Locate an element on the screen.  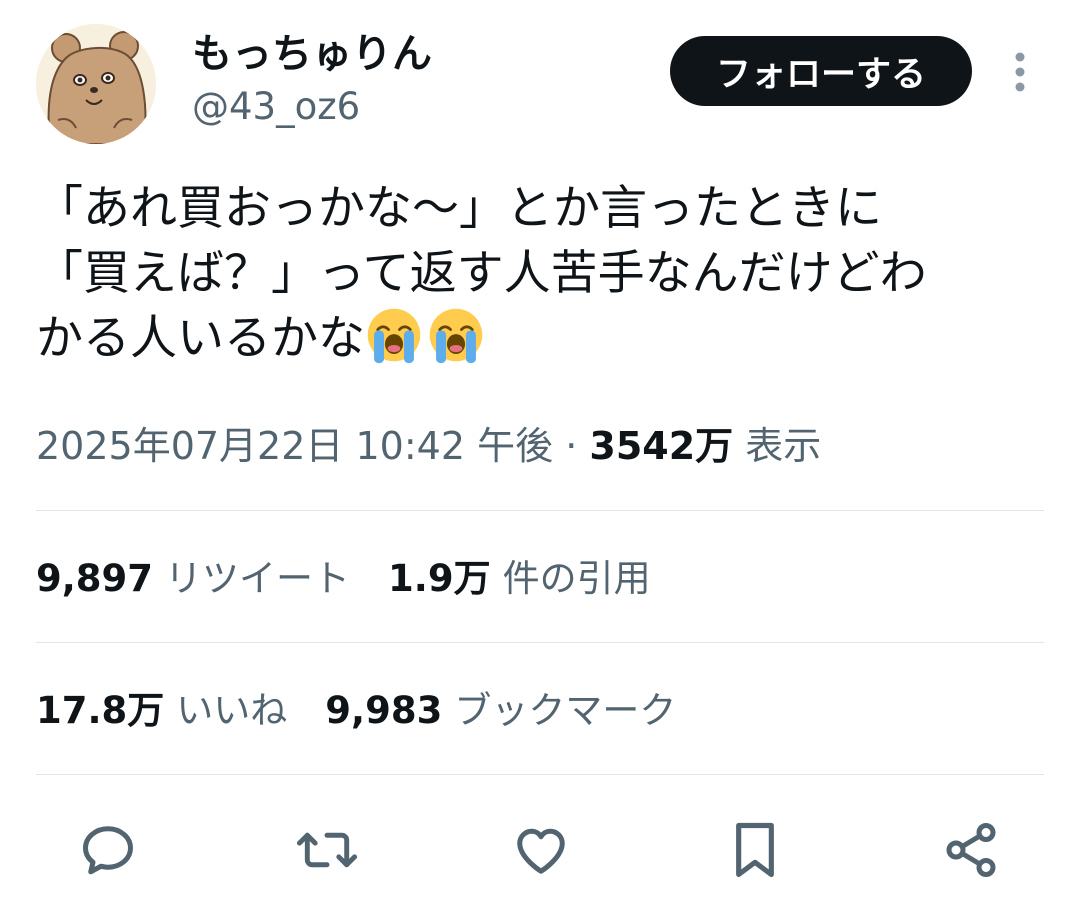
bookmarks-stat: 9,983 ブックマーク is located at coordinates (519, 710).